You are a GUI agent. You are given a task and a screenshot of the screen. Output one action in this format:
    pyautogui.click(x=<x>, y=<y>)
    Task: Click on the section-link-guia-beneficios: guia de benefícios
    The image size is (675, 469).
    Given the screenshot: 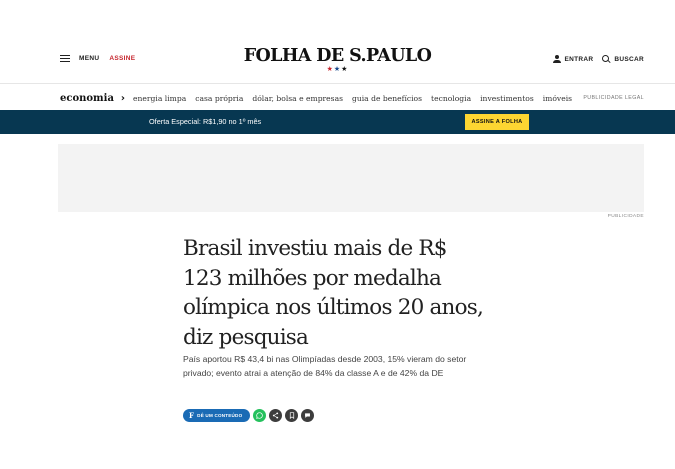 What is the action you would take?
    pyautogui.click(x=387, y=98)
    